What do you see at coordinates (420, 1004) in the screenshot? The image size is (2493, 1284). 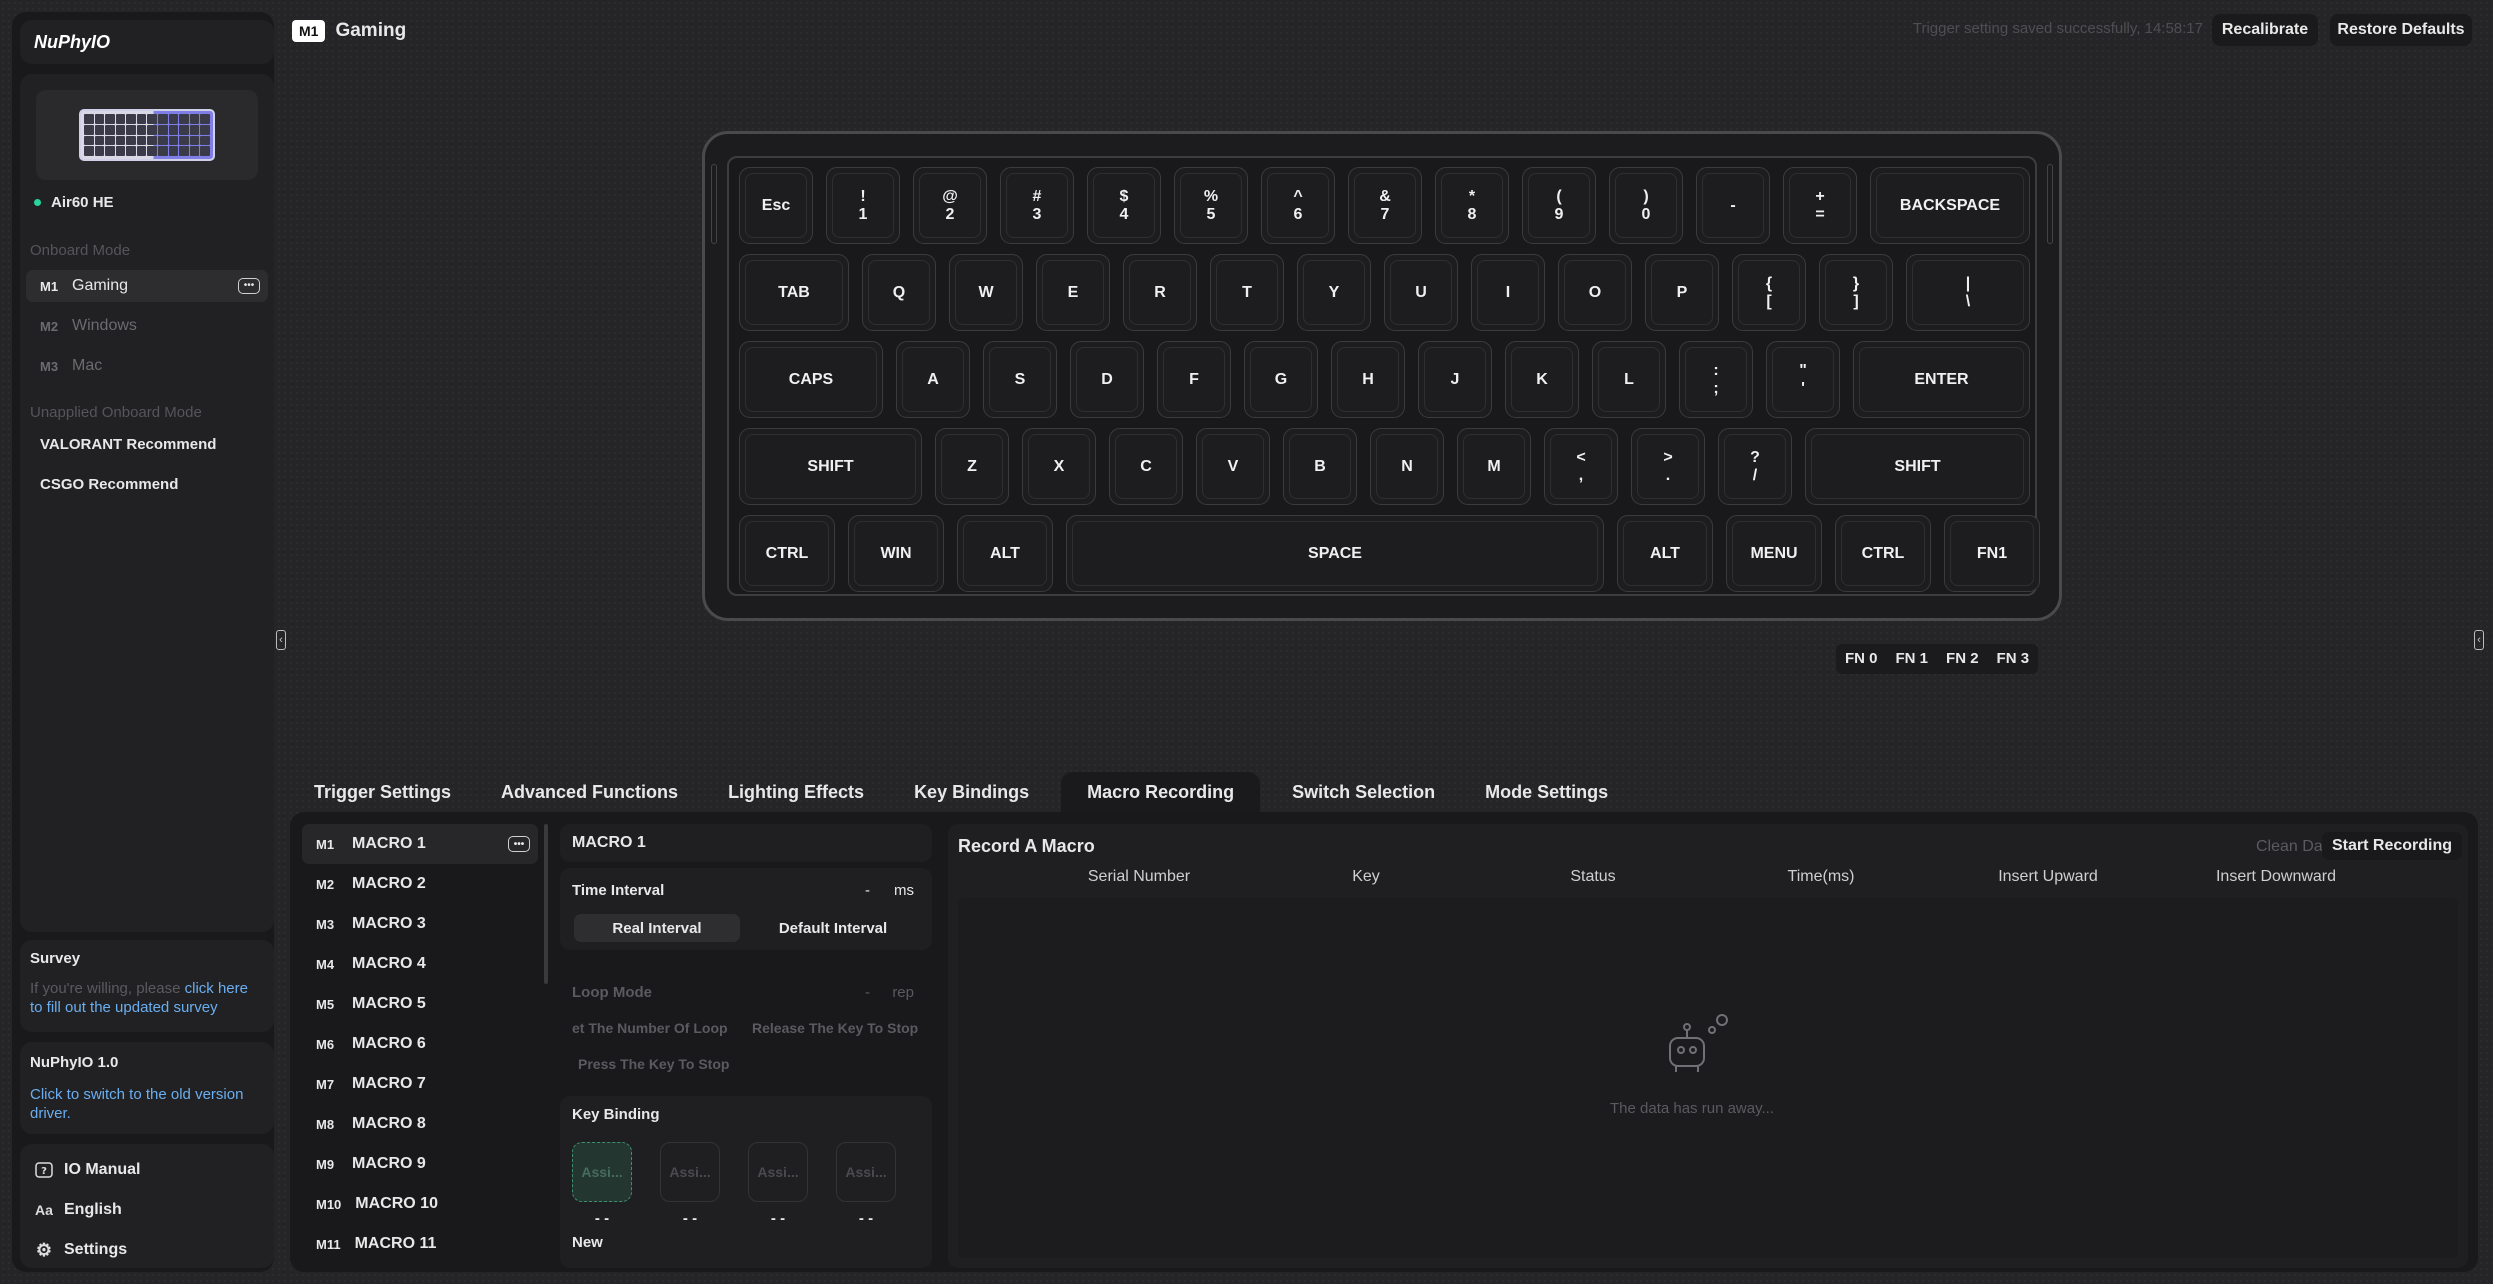 I see `macro-item-5: M5 MACRO 5` at bounding box center [420, 1004].